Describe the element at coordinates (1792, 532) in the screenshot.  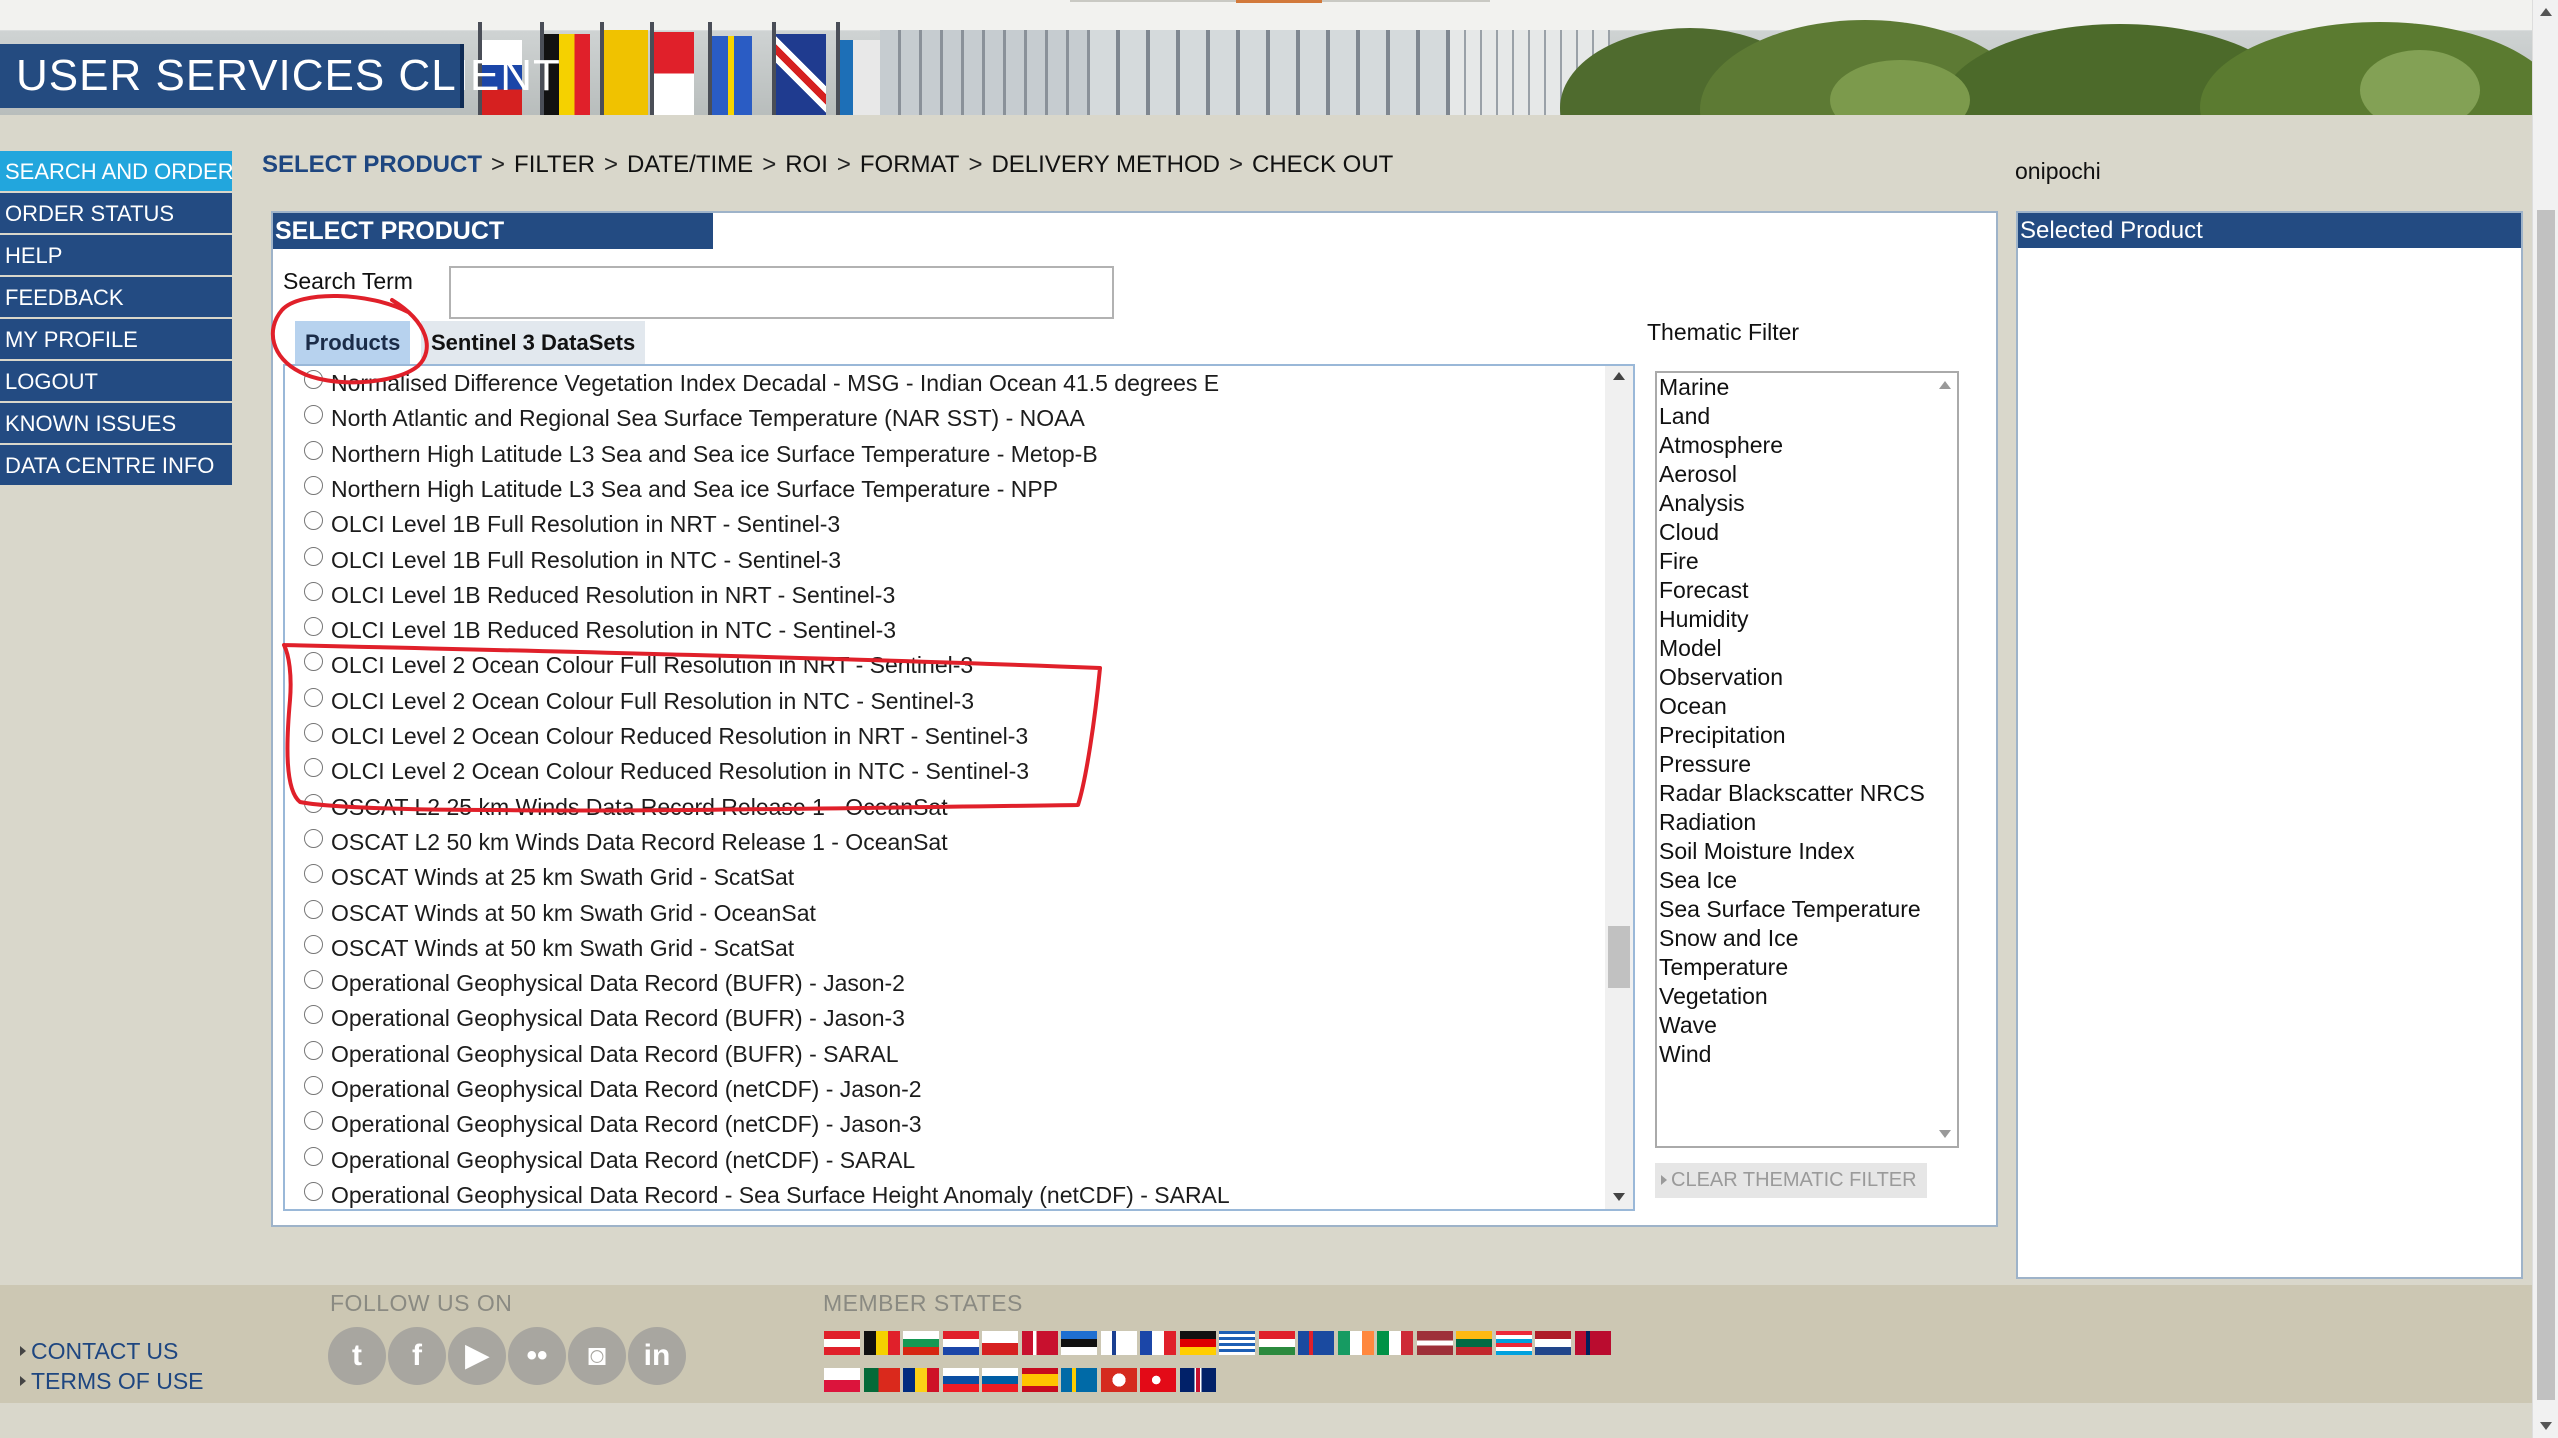
I see `thematic-filter-option: Cloud` at that location.